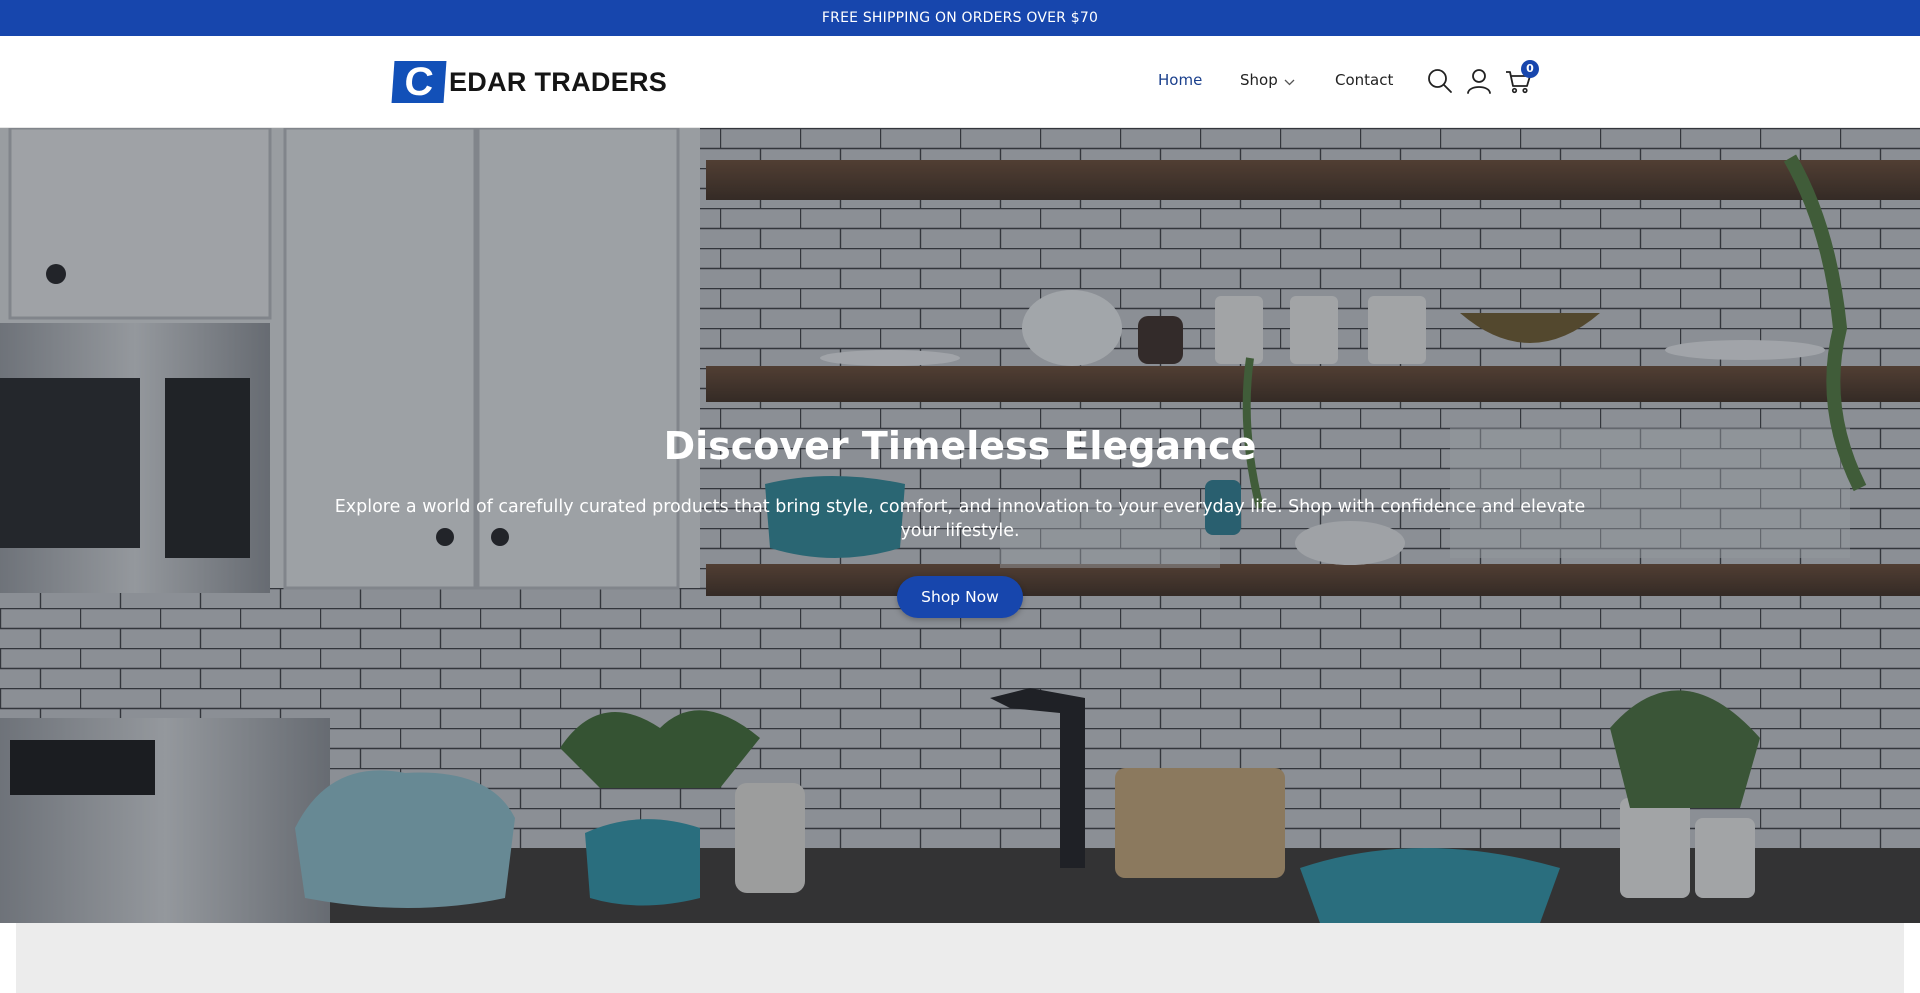 This screenshot has height=993, width=1920. I want to click on nav-home: Home, so click(1180, 80).